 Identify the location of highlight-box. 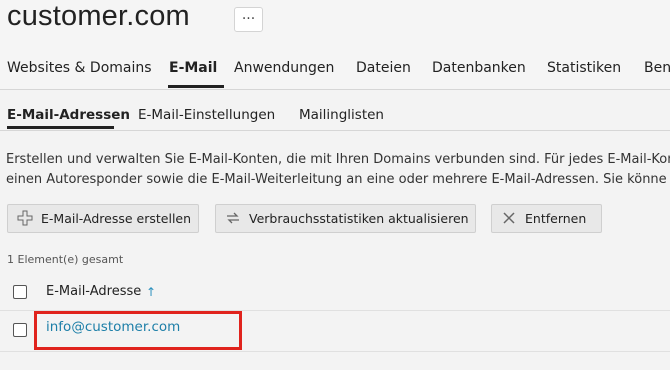
(138, 330).